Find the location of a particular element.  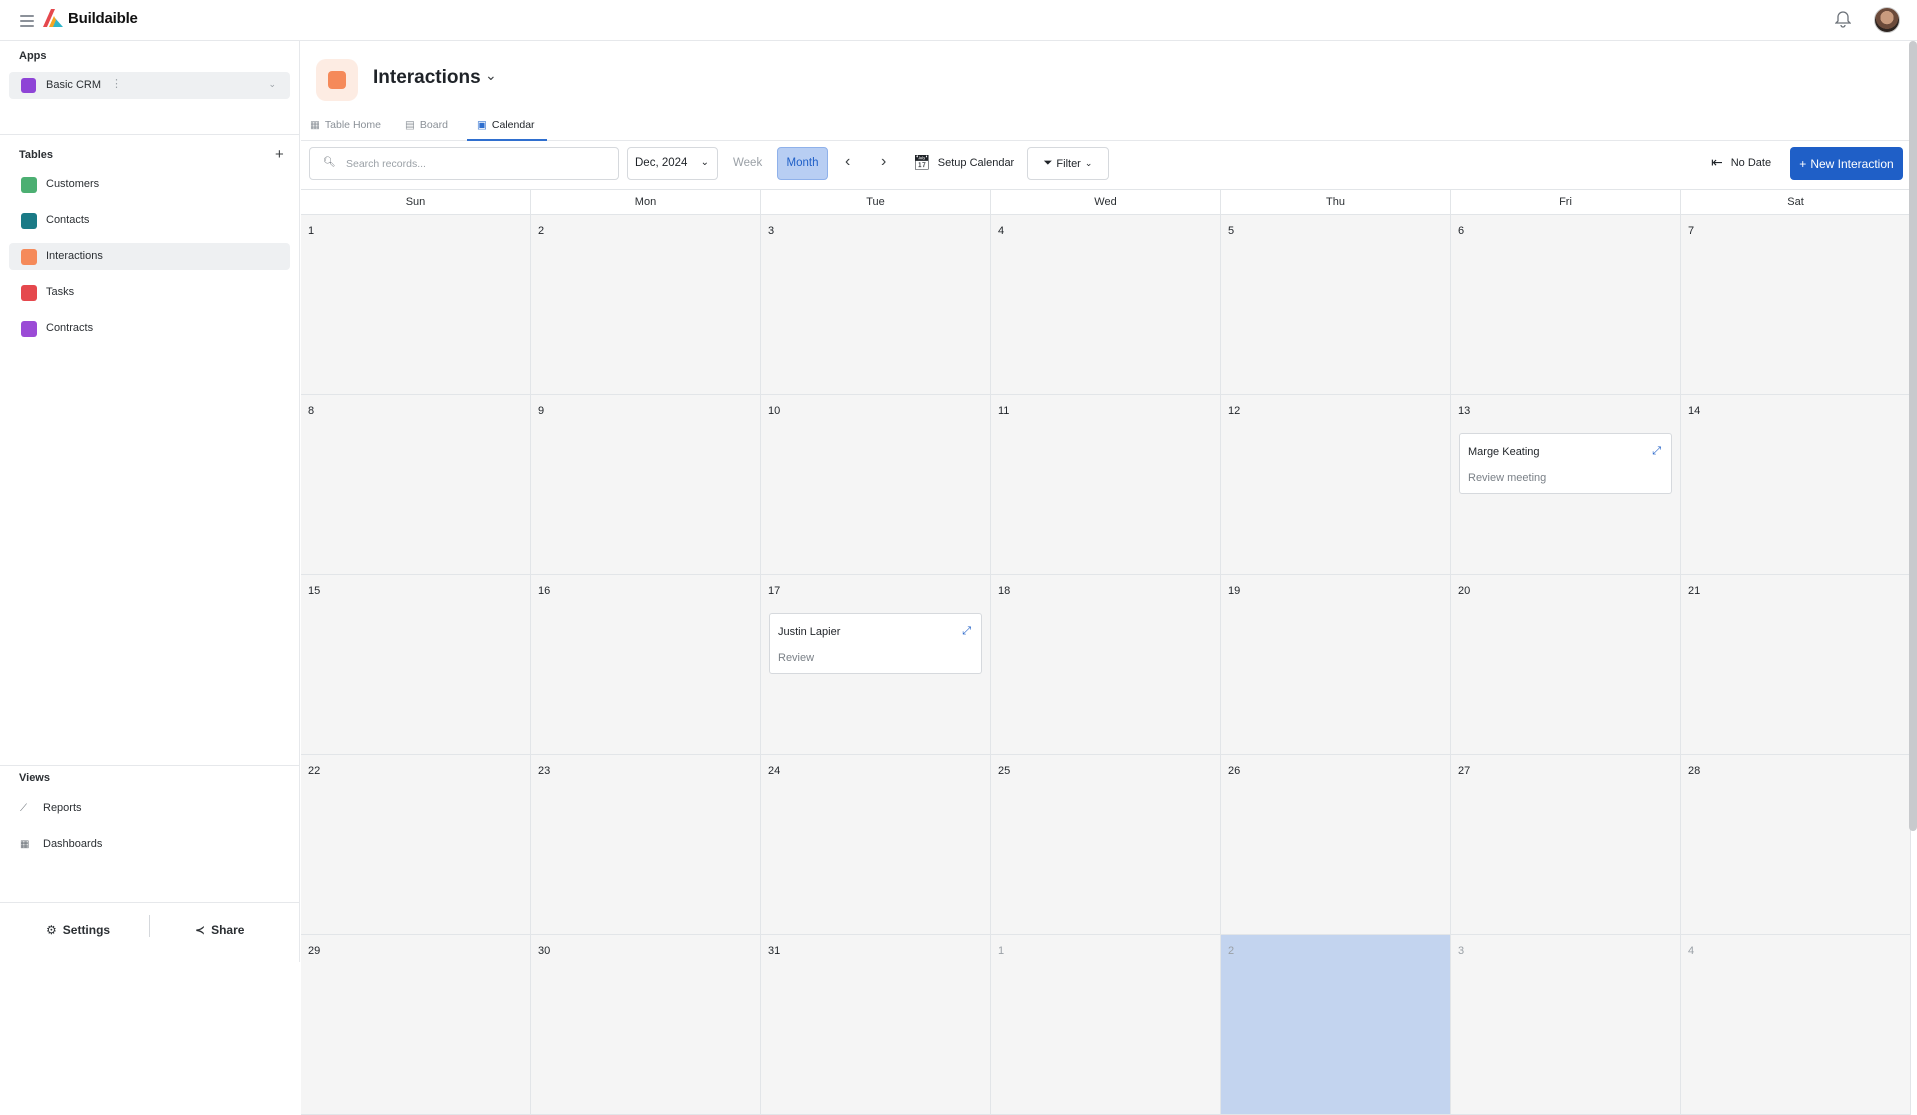

calendar-week-row: 15 16 17 Justin Lapier ⤢ Review 18 19 20 21 is located at coordinates (1106, 665).